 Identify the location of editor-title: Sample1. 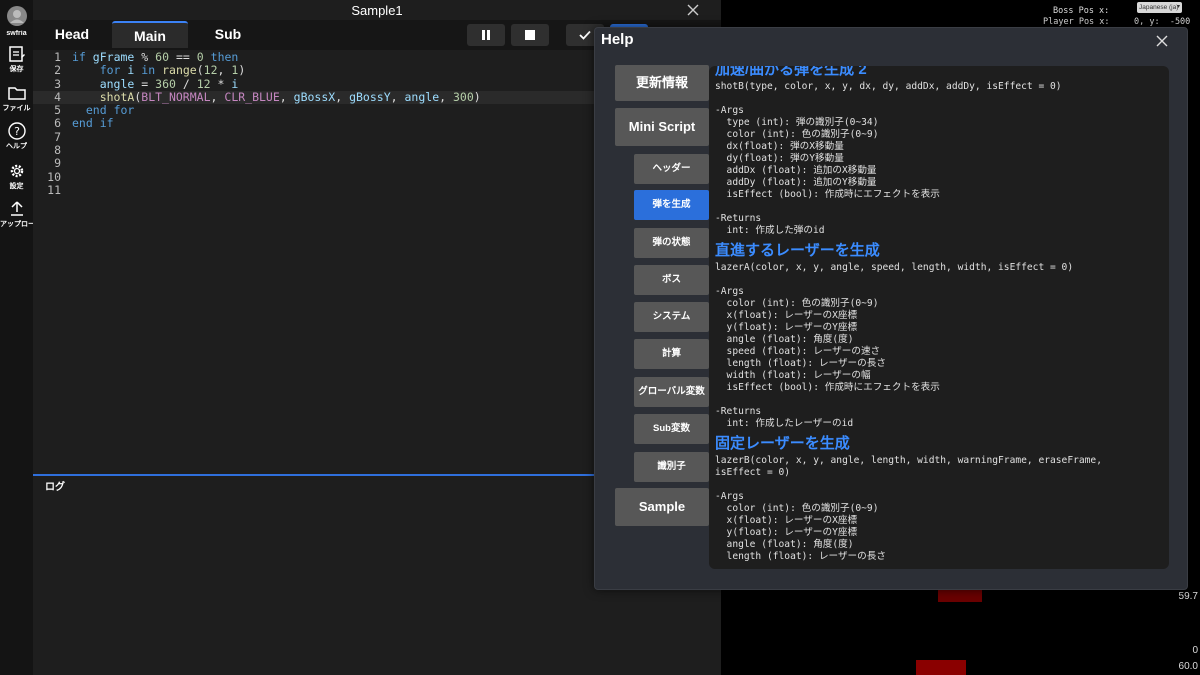
(377, 10).